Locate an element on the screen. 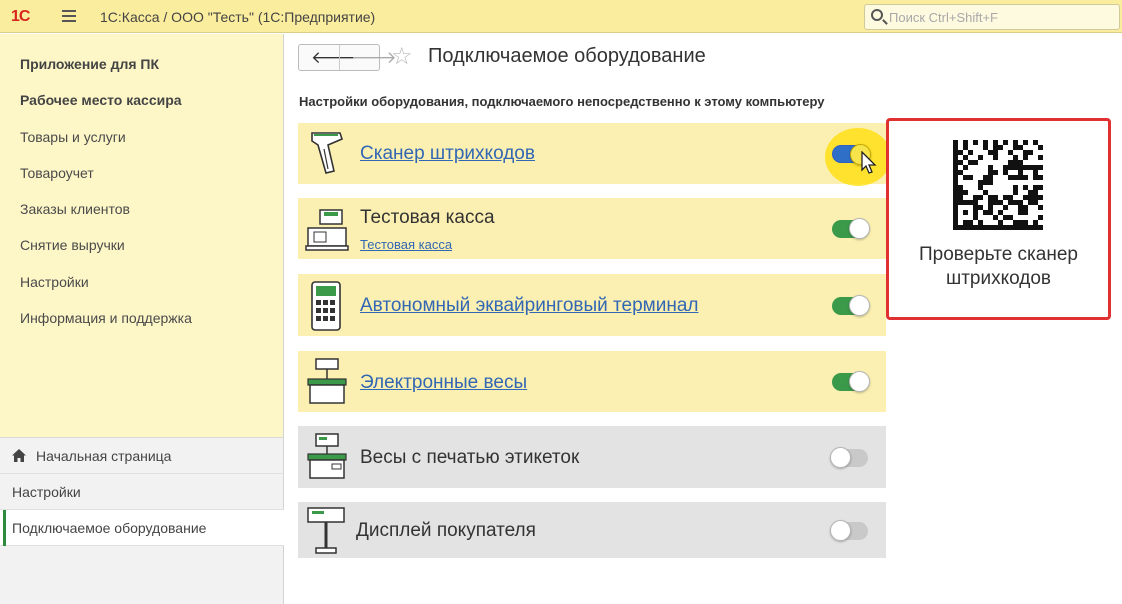  device-label: Электронные весы is located at coordinates (443, 383).